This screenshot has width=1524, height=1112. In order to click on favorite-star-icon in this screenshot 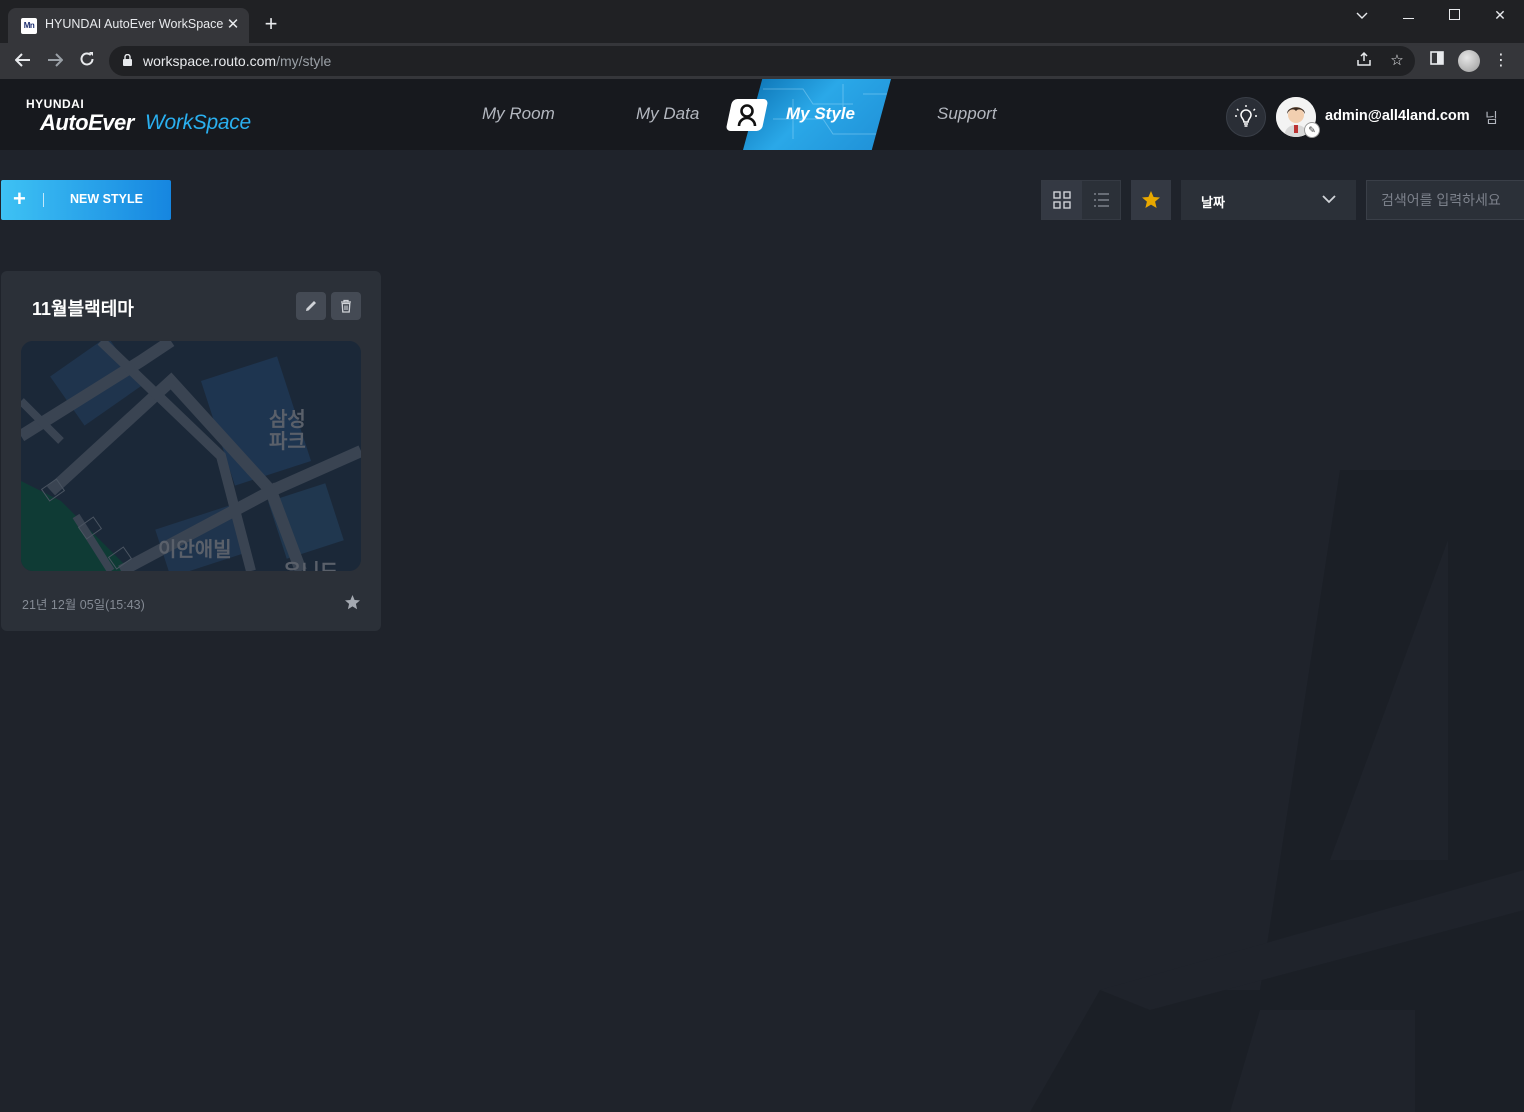, I will do `click(352, 602)`.